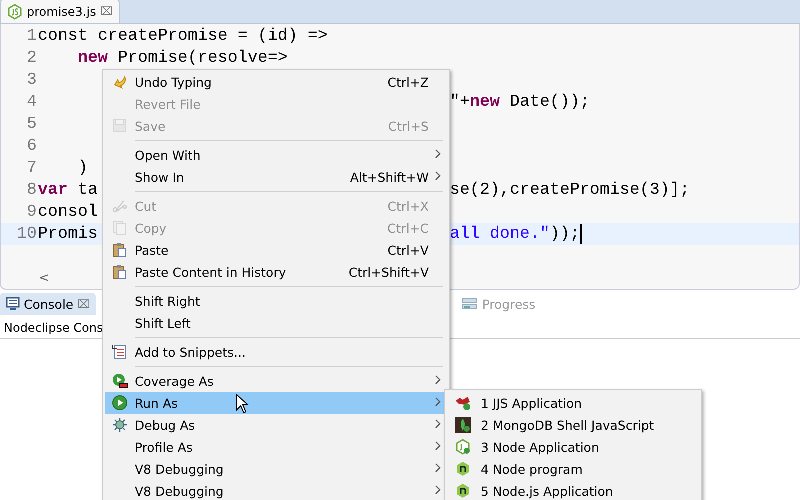 The height and width of the screenshot is (500, 800). What do you see at coordinates (68, 234) in the screenshot?
I see `code-text: Promis` at bounding box center [68, 234].